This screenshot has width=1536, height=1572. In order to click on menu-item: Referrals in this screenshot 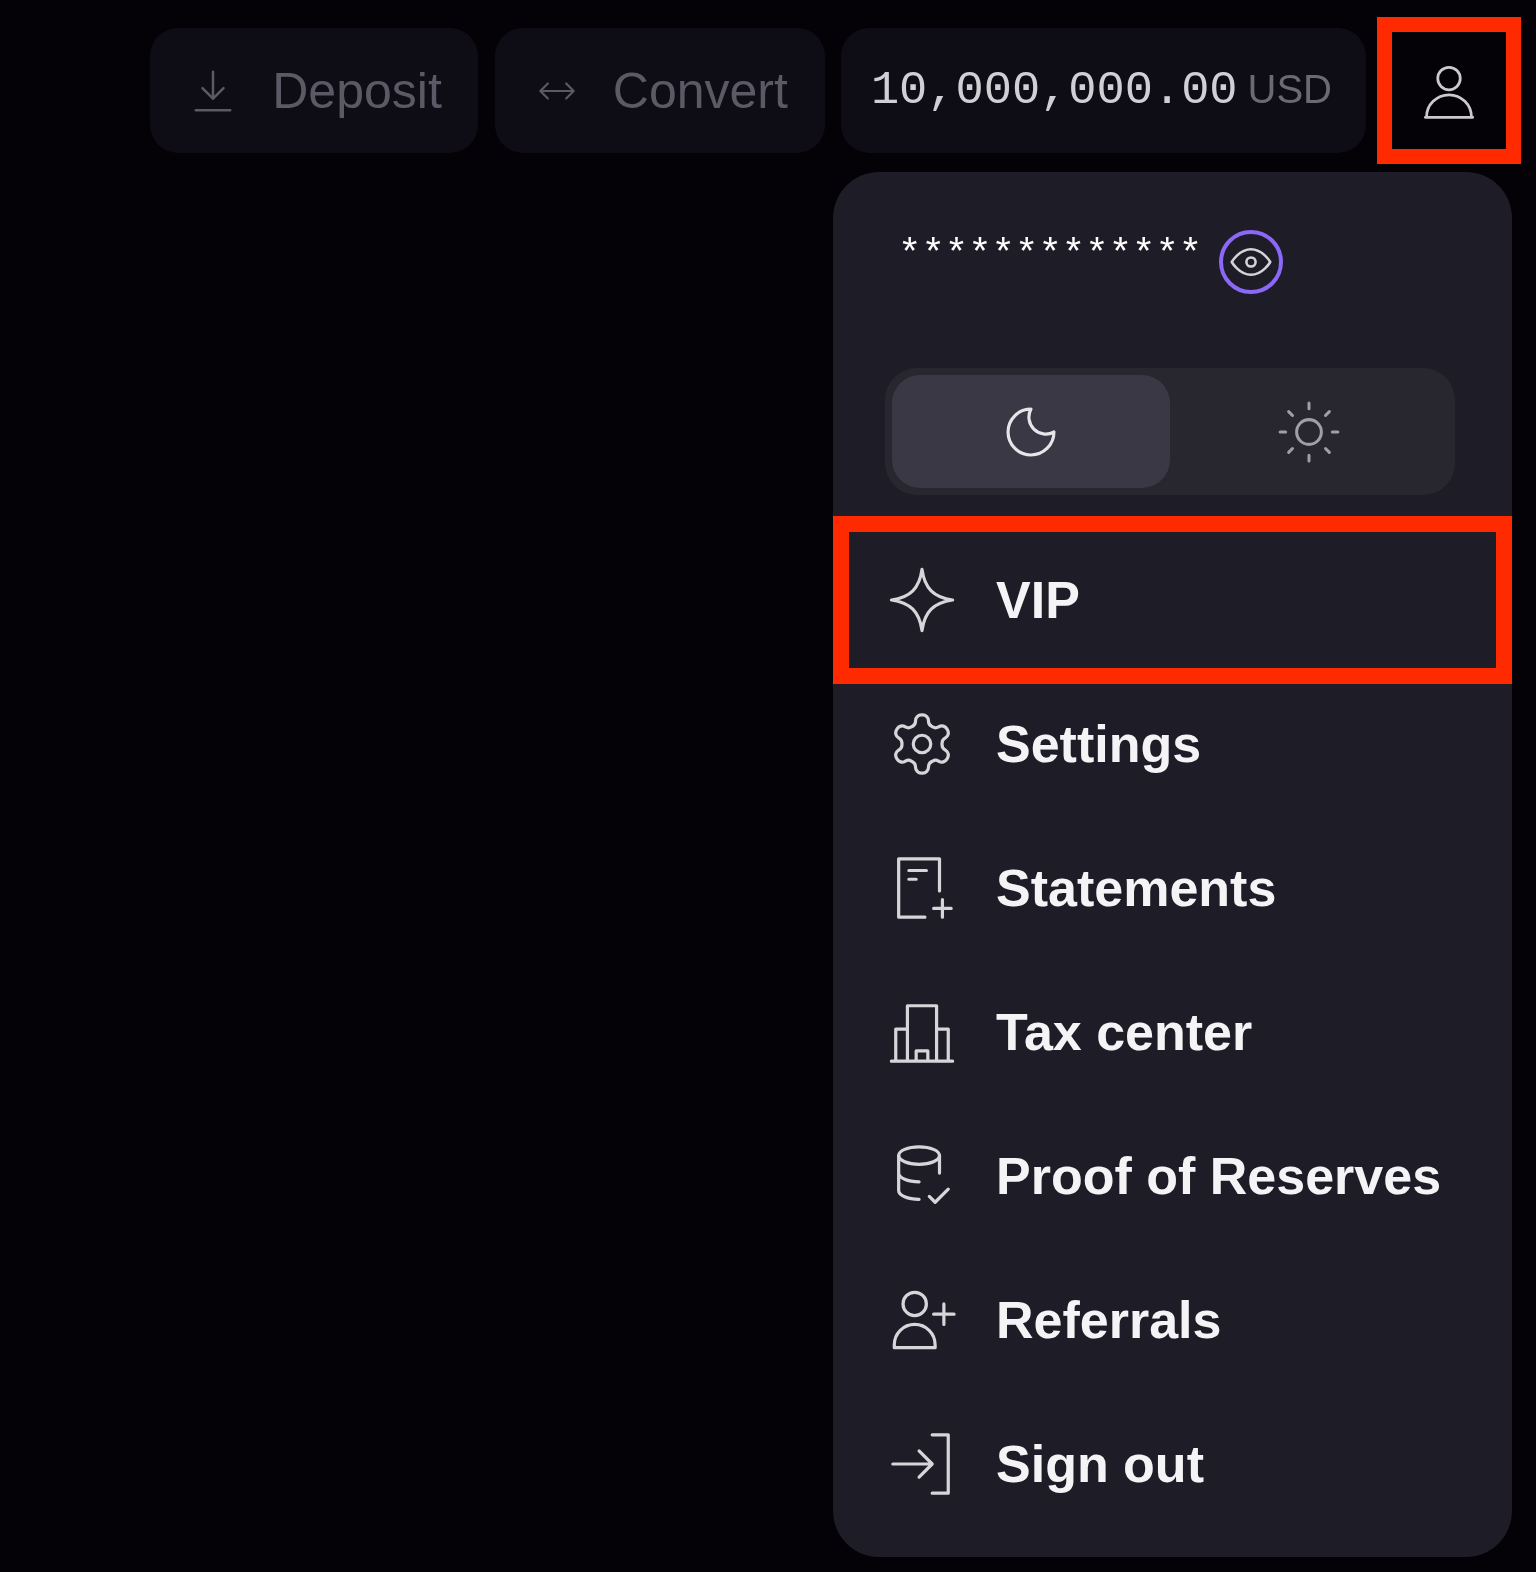, I will do `click(1172, 1320)`.